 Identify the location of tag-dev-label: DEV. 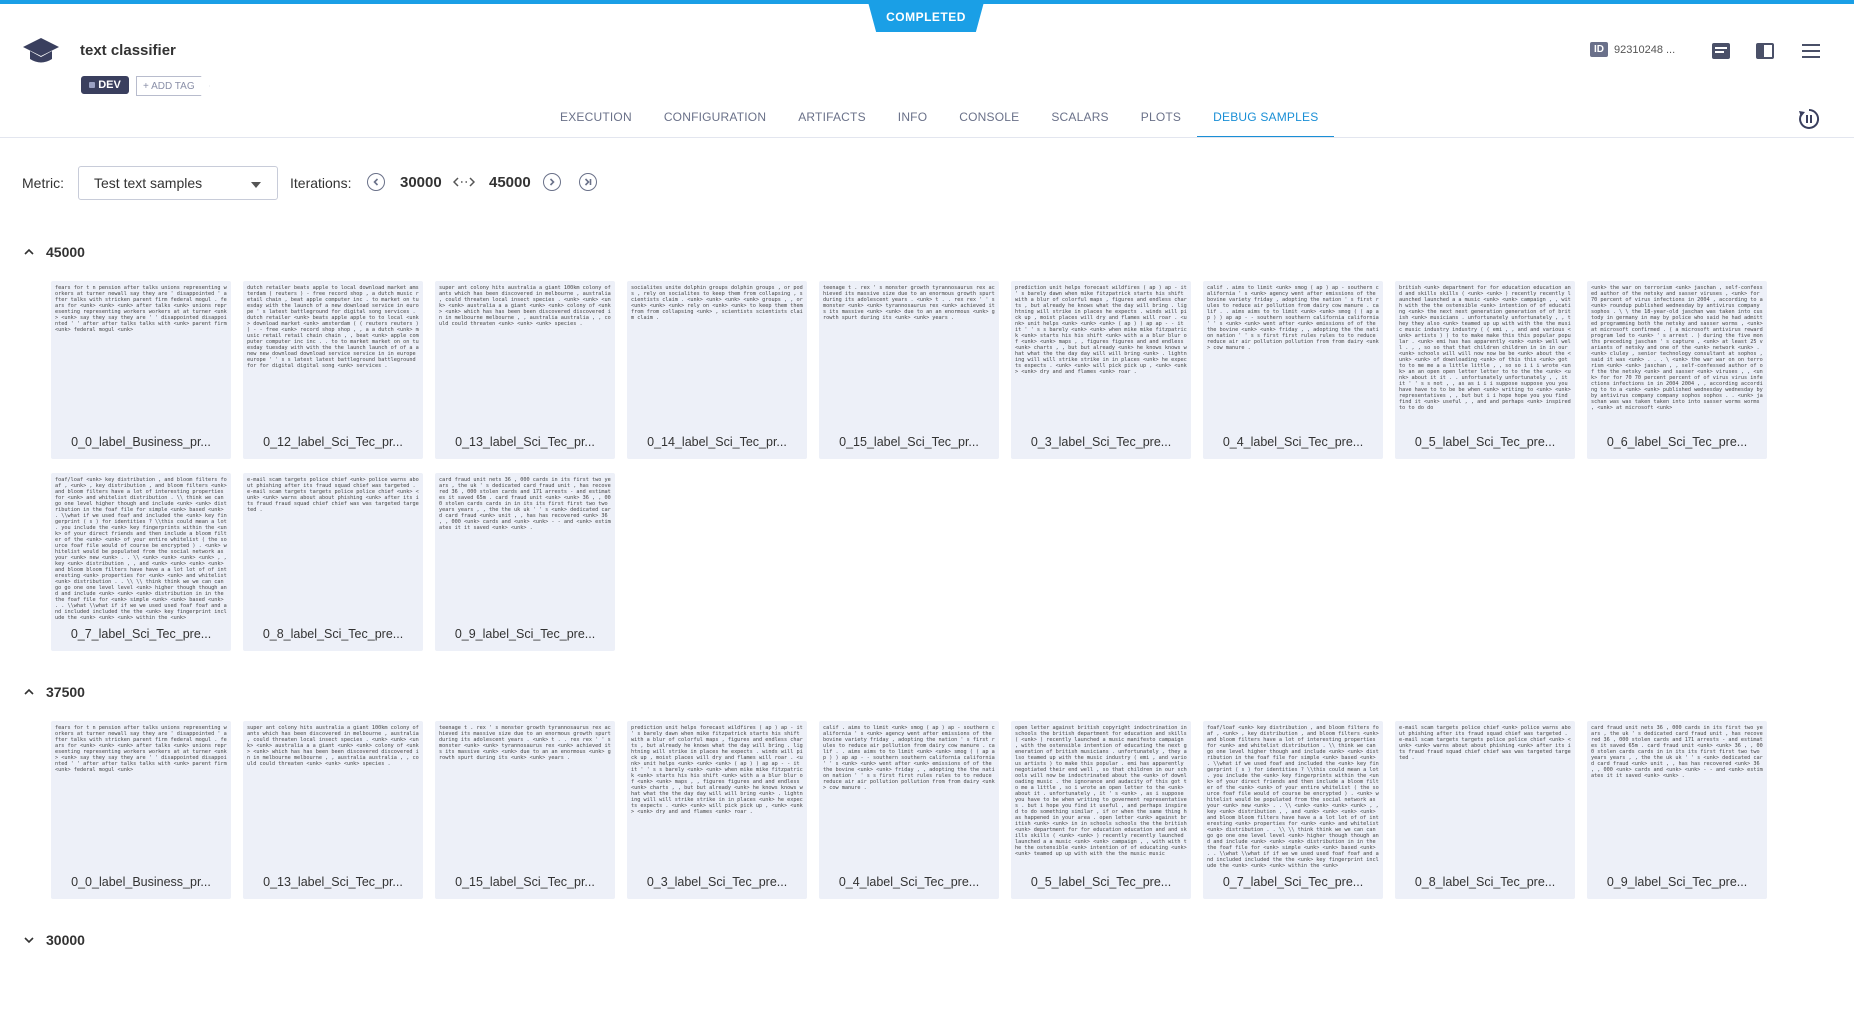
(109, 85).